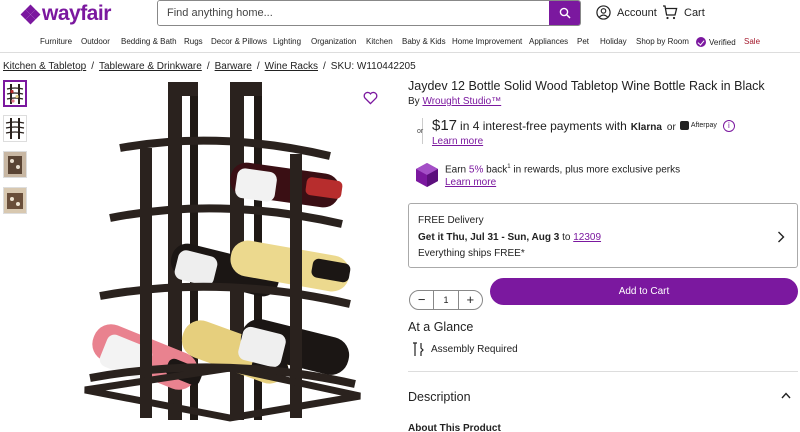 Image resolution: width=800 pixels, height=432 pixels. Describe the element at coordinates (439, 397) in the screenshot. I see `description-heading: Description` at that location.